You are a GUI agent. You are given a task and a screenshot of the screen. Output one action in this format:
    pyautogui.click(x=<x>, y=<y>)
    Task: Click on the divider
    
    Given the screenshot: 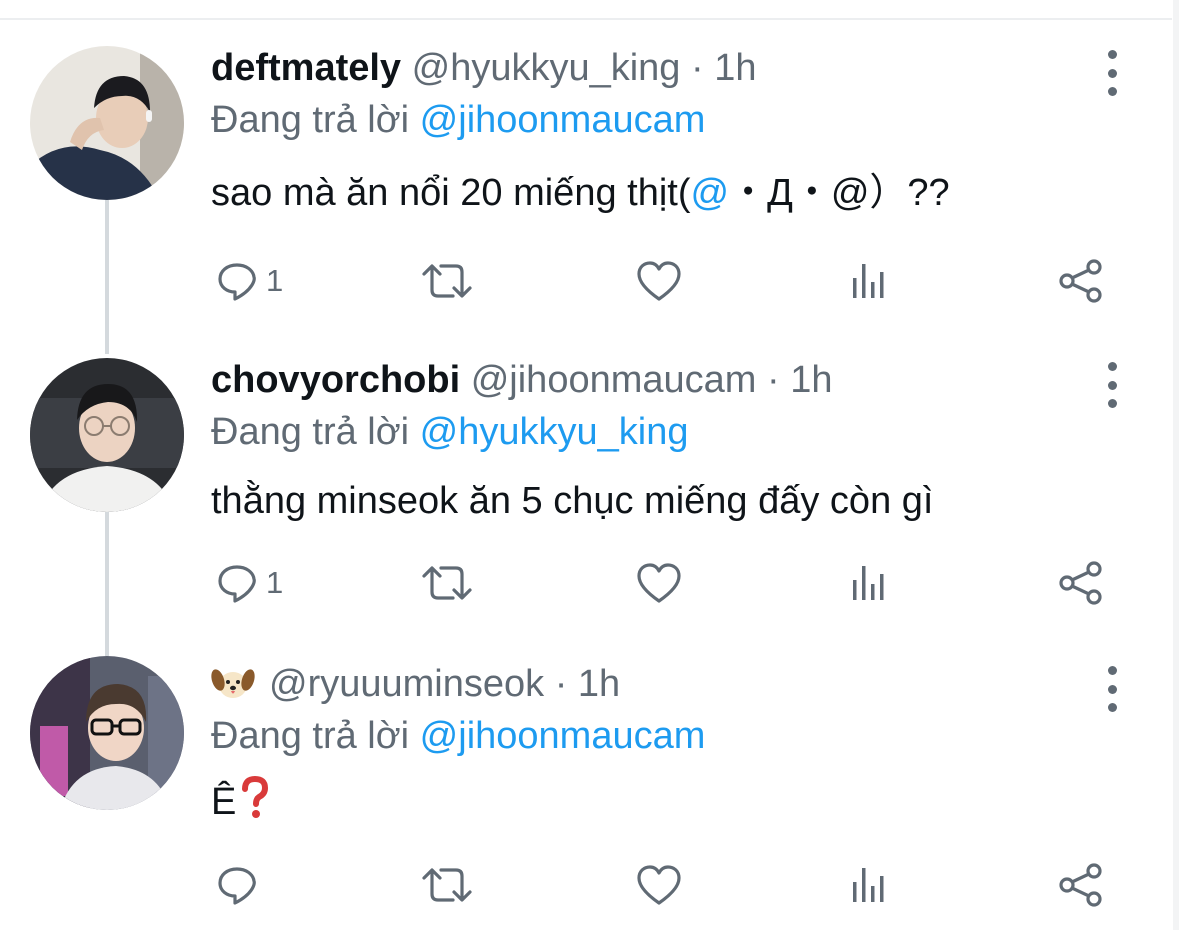 What is the action you would take?
    pyautogui.click(x=586, y=19)
    